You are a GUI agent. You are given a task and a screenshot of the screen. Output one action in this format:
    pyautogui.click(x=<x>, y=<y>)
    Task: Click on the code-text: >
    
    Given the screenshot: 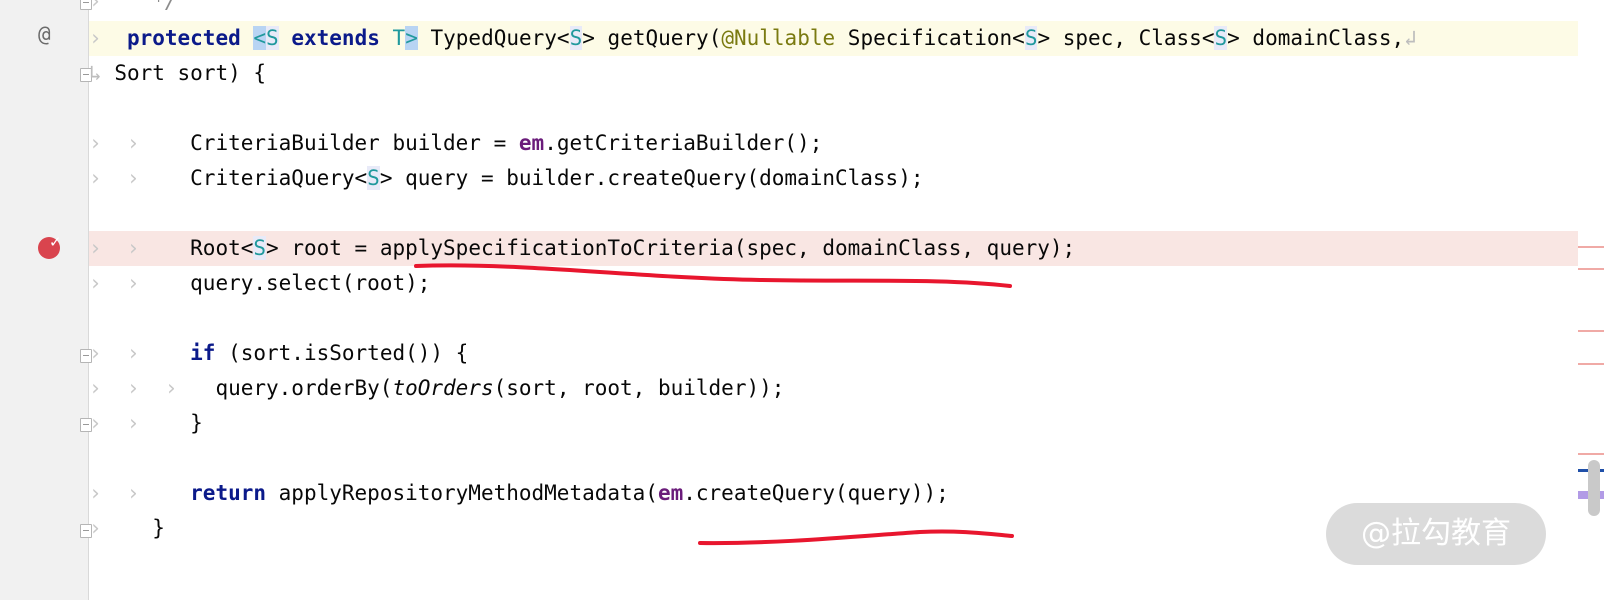 What is the action you would take?
    pyautogui.click(x=588, y=38)
    